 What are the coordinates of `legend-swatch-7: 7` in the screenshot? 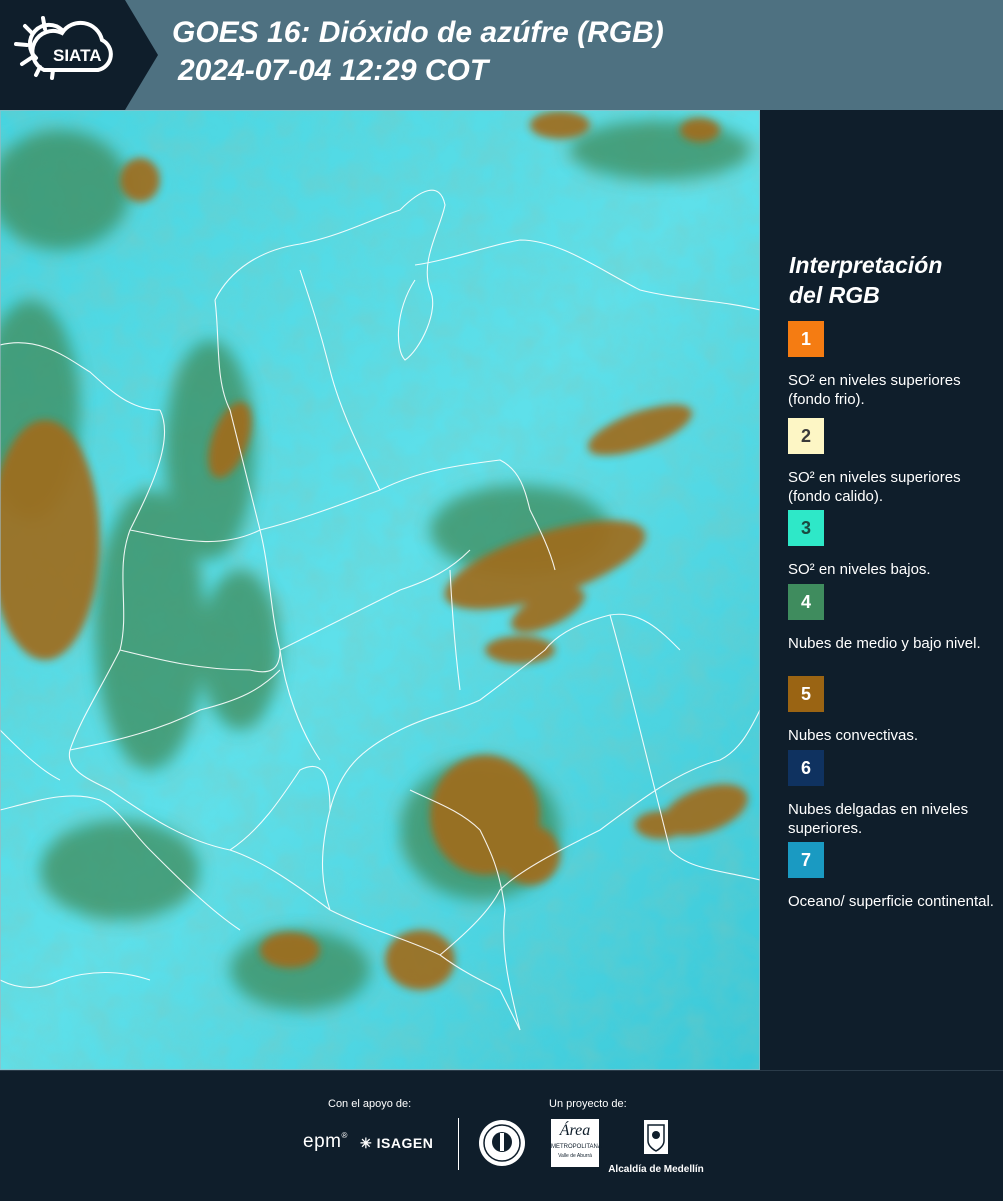 It's located at (806, 860).